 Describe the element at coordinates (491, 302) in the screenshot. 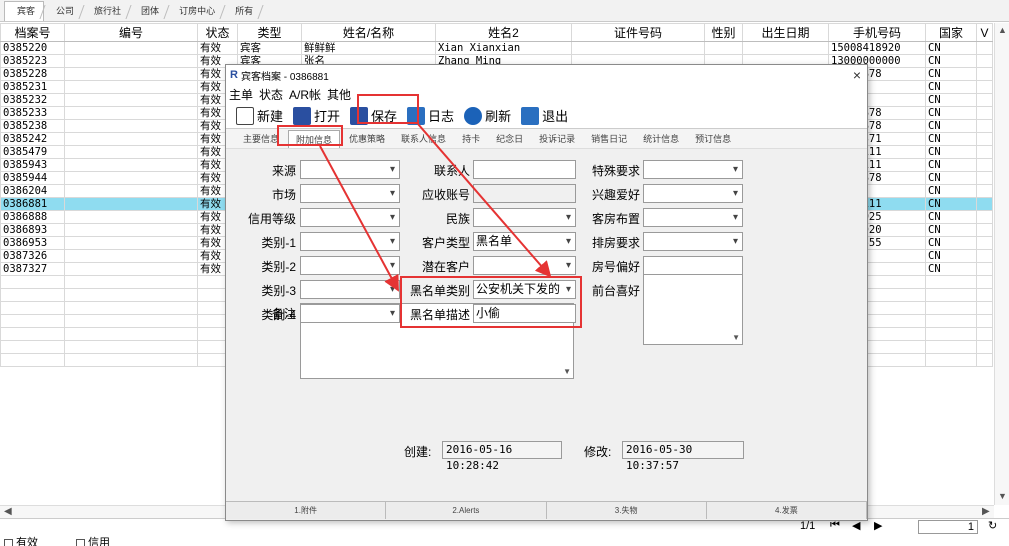

I see `blacklist-highlight-box` at that location.